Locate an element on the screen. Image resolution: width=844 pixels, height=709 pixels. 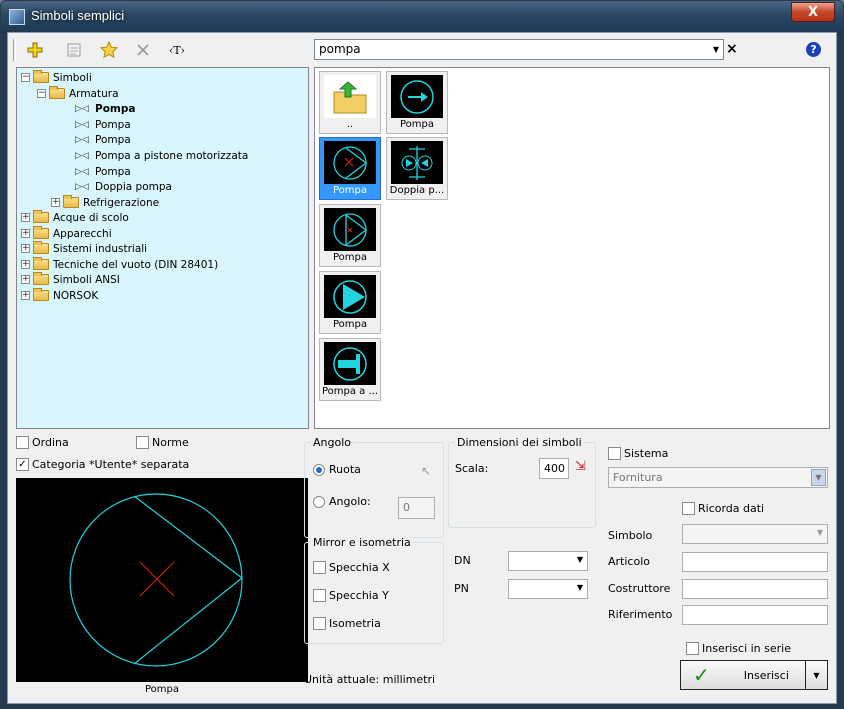
properties-icon is located at coordinates (74, 50).